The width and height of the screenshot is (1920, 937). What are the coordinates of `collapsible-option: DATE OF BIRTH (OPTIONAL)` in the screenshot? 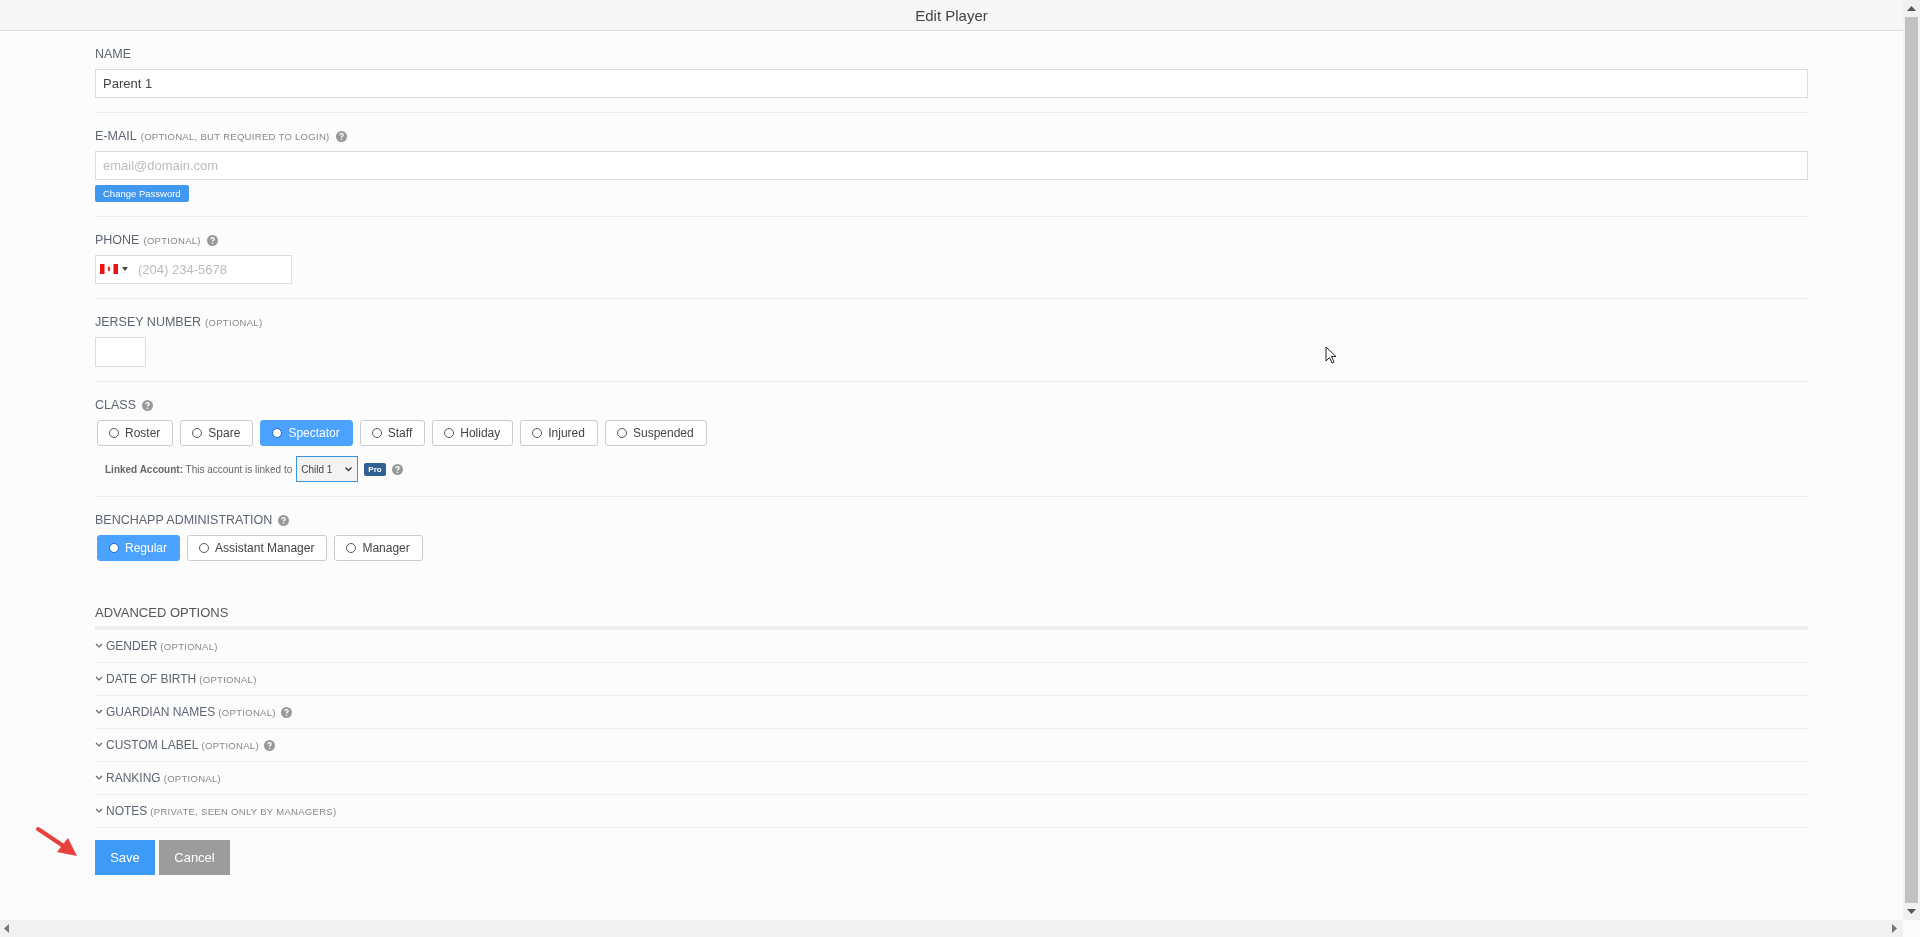 It's located at (176, 679).